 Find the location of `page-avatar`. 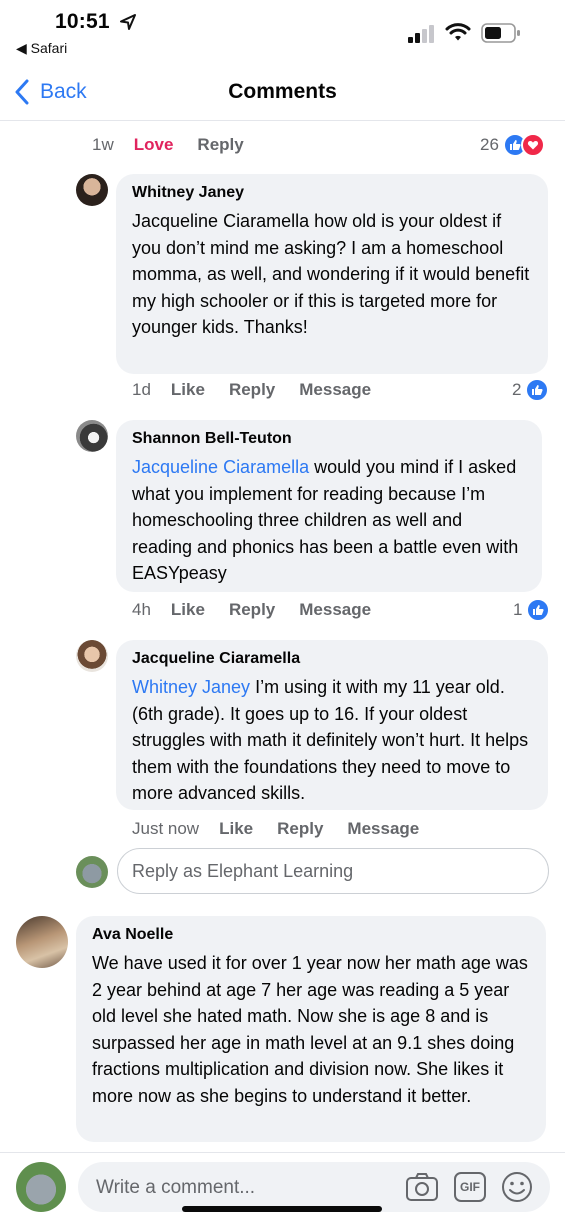

page-avatar is located at coordinates (92, 872).